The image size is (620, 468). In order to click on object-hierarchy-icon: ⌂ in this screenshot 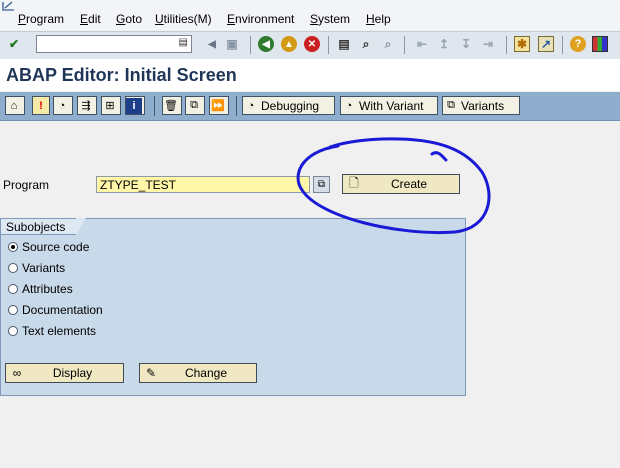, I will do `click(14, 105)`.